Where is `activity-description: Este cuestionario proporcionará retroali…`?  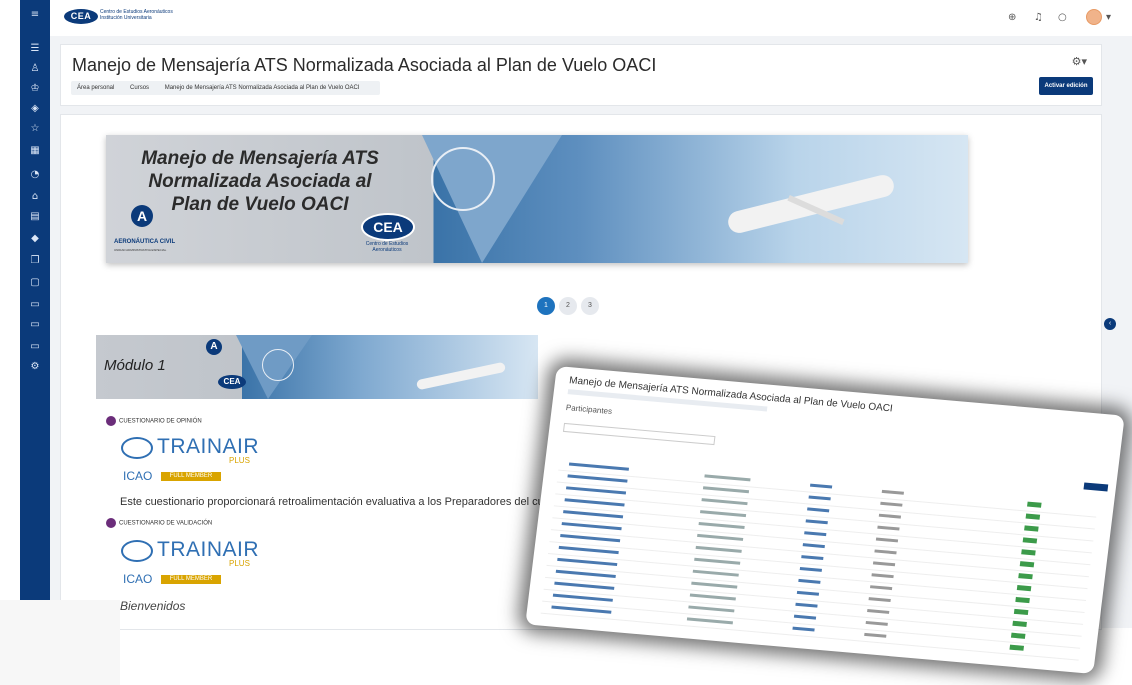 activity-description: Este cuestionario proporcionará retroali… is located at coordinates (332, 502).